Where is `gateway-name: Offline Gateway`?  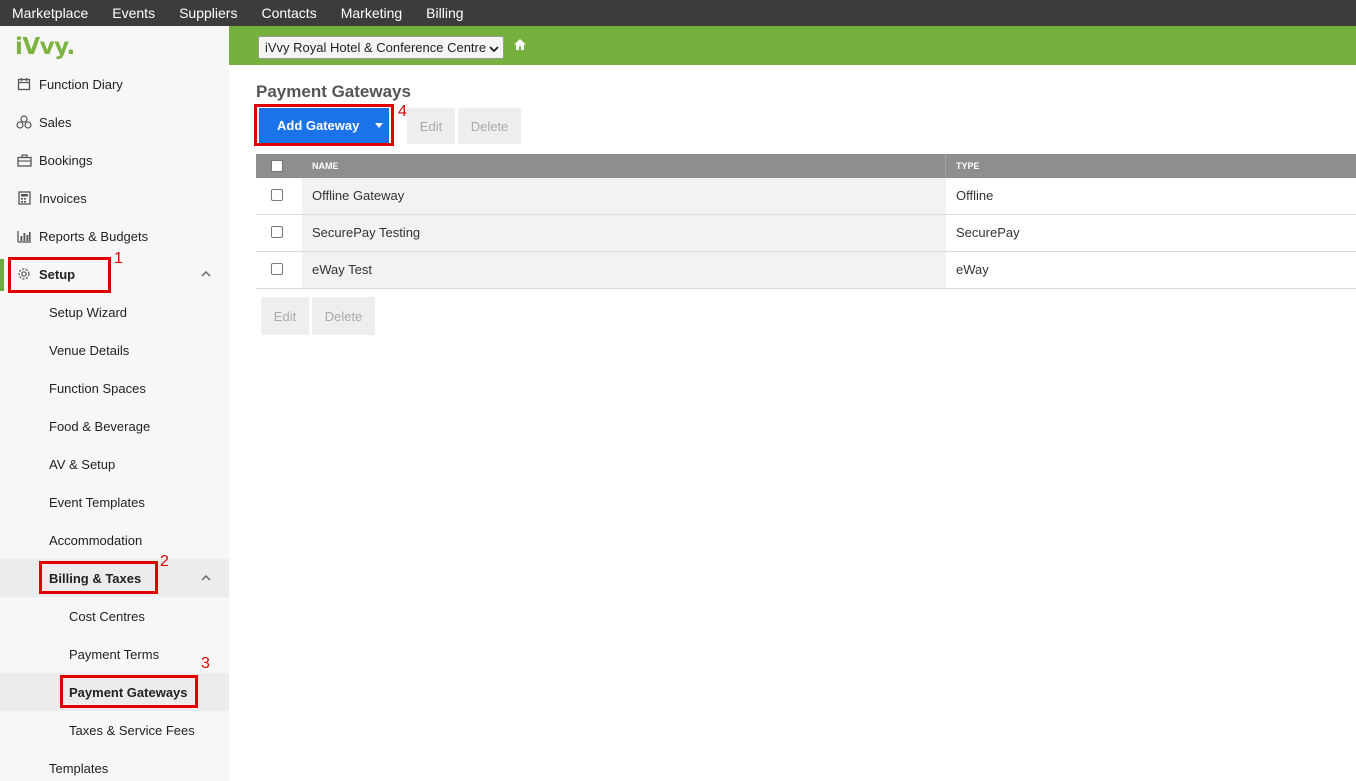 gateway-name: Offline Gateway is located at coordinates (358, 195).